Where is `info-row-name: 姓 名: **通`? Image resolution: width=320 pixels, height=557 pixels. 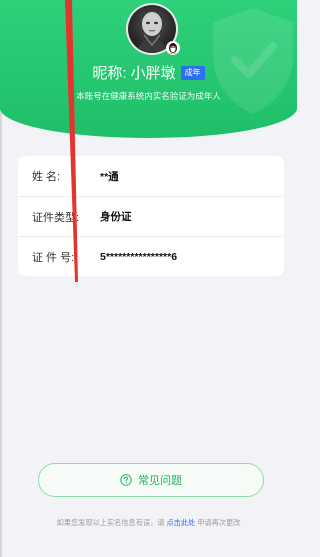
info-row-name: 姓 名: **通 is located at coordinates (151, 176).